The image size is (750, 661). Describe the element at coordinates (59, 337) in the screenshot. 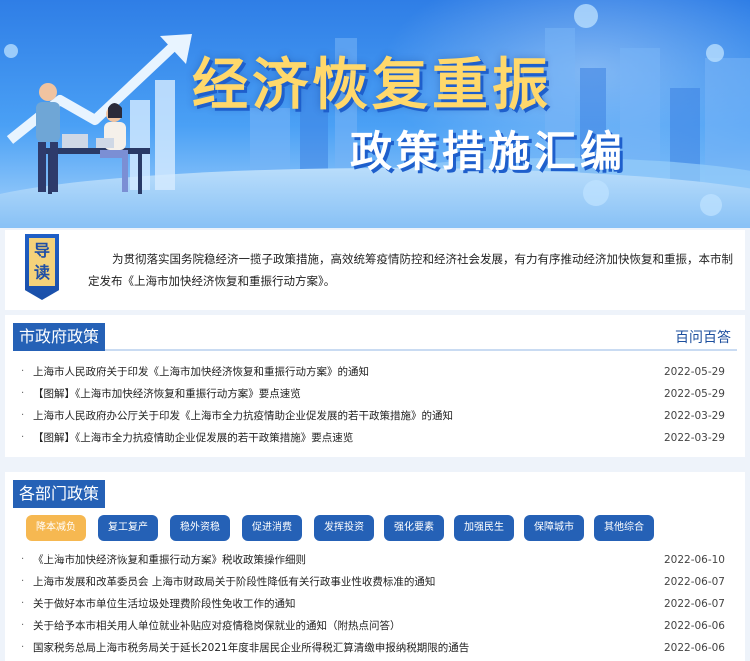

I see `city-policy-title: 市政府政策` at that location.